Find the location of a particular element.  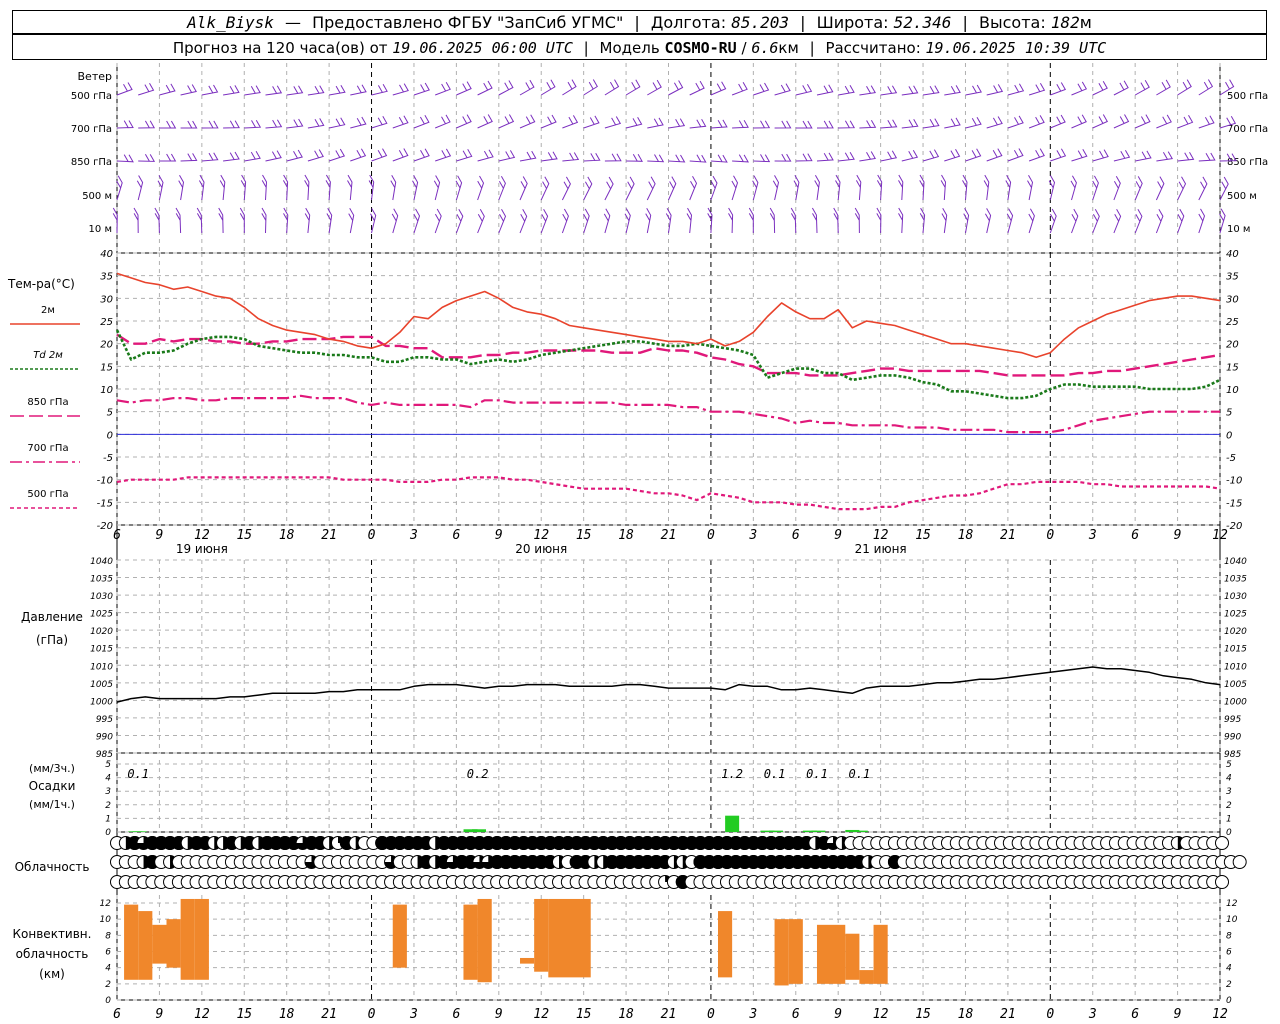

temp-legend-label: Td 2м is located at coordinates (48, 355).